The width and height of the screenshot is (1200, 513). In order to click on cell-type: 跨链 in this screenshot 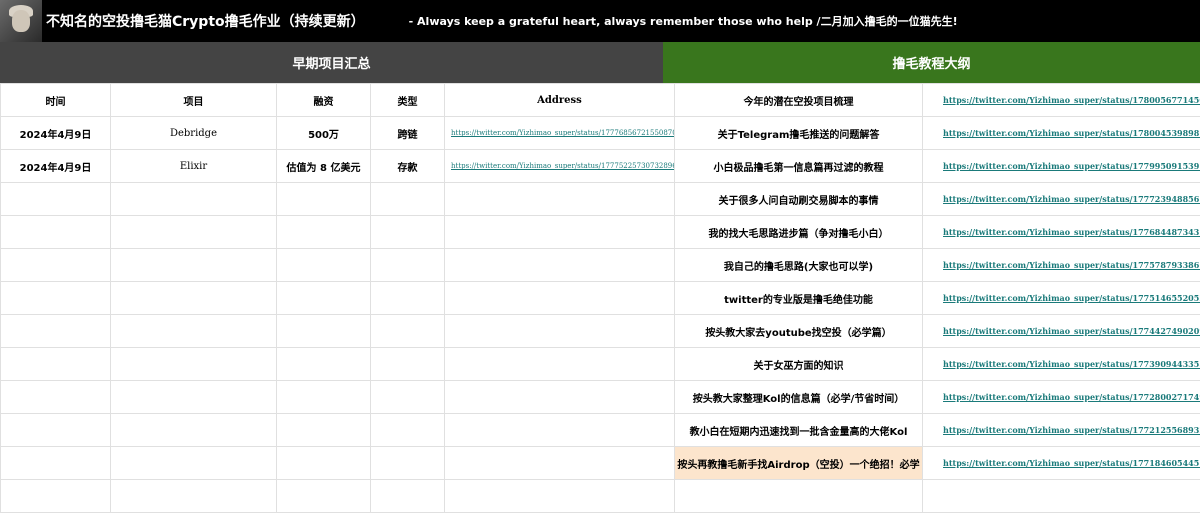, I will do `click(408, 133)`.